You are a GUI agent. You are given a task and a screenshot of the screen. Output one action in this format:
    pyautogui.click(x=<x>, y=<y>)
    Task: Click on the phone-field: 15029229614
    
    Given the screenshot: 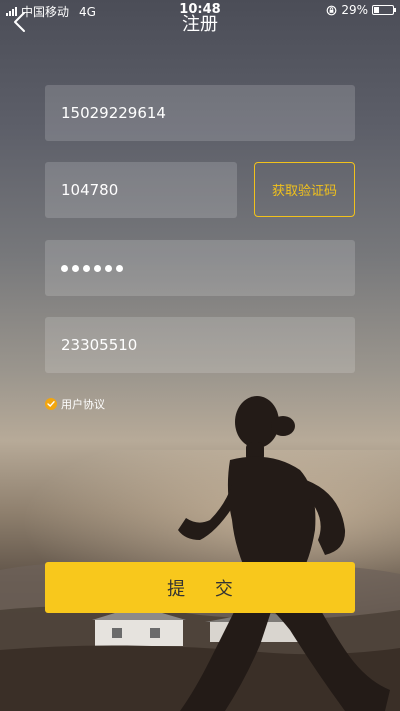 What is the action you would take?
    pyautogui.click(x=200, y=113)
    